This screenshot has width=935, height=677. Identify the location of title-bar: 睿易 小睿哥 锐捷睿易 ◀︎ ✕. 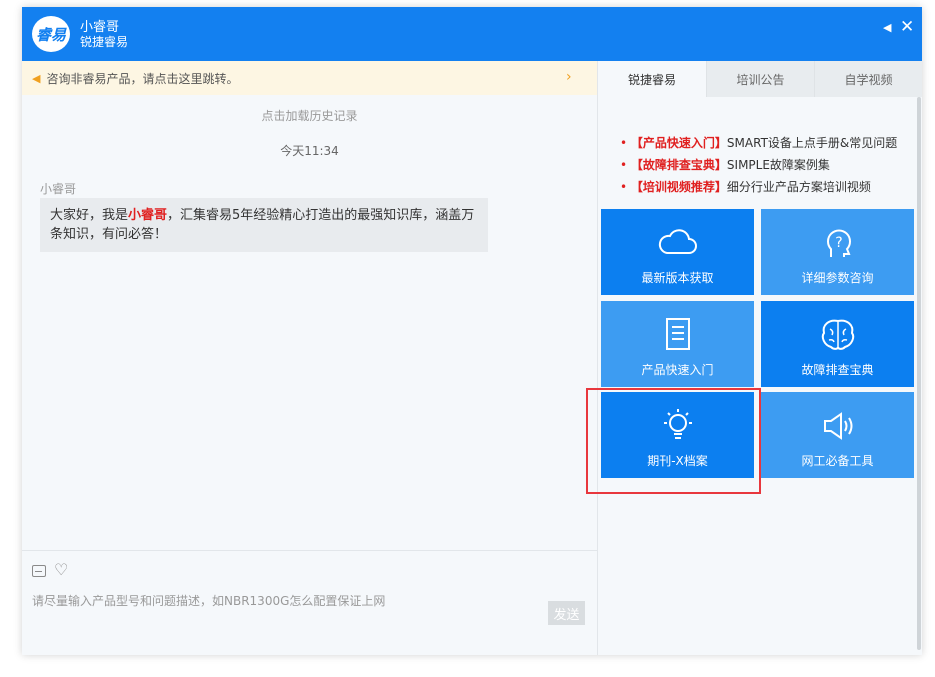
(472, 34).